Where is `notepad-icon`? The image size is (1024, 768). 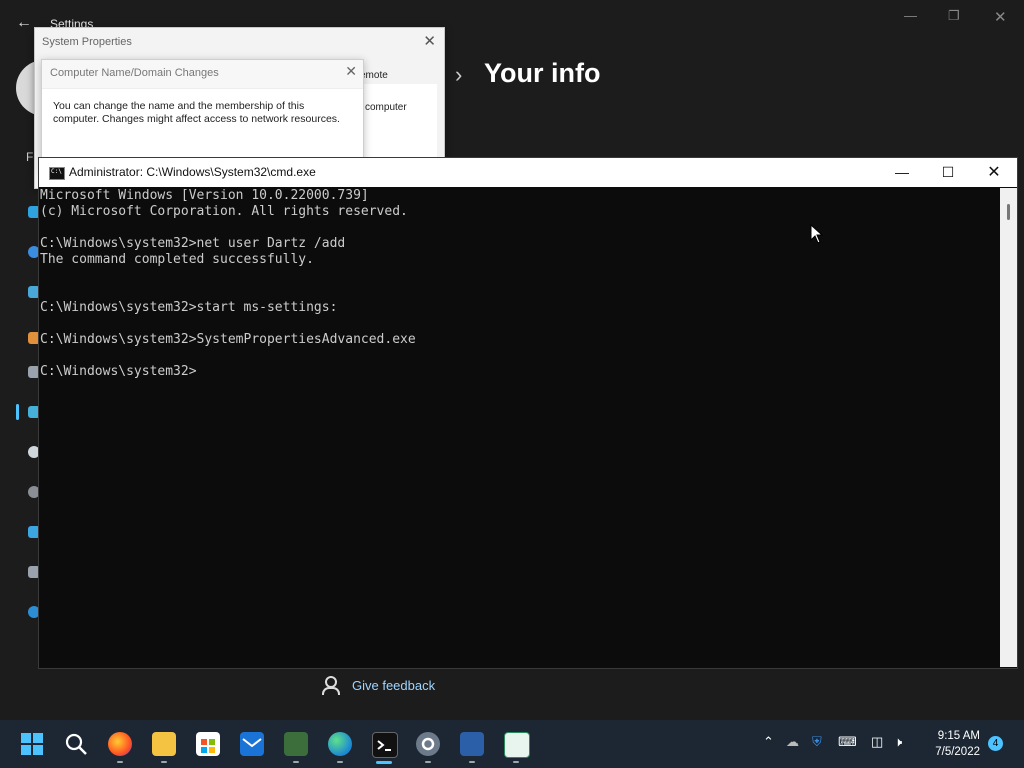 notepad-icon is located at coordinates (517, 745).